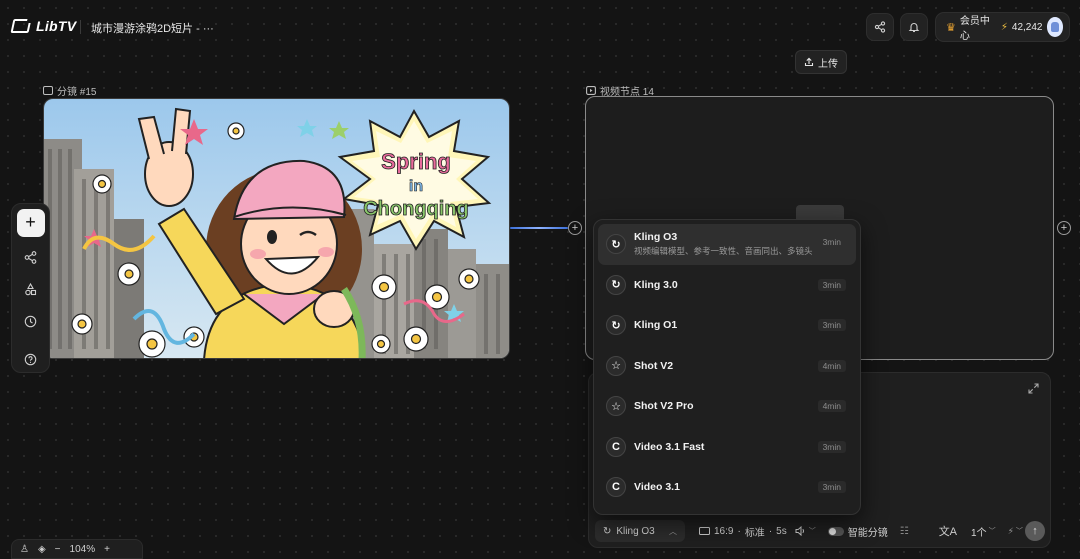  Describe the element at coordinates (743, 531) in the screenshot. I see `aspect-ratio-select: 16:9 · 标准 · 5s` at that location.